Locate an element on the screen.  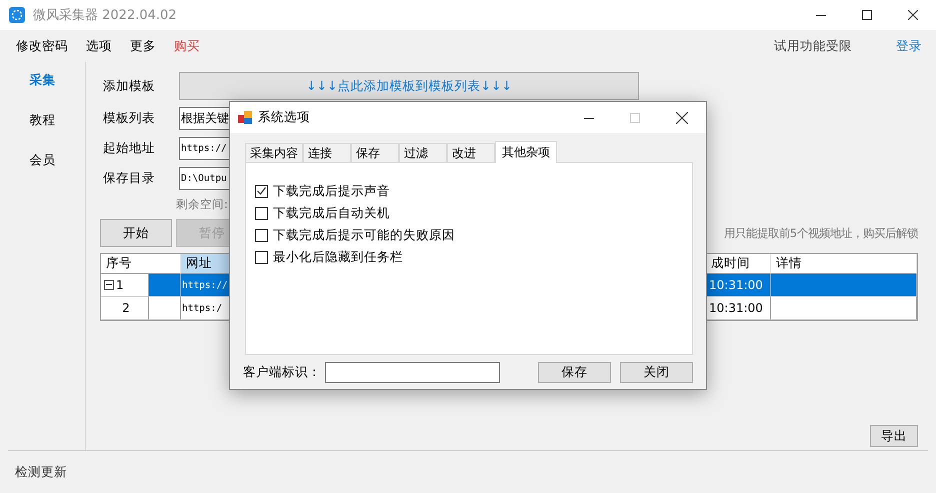
login-link: 登录 is located at coordinates (909, 46).